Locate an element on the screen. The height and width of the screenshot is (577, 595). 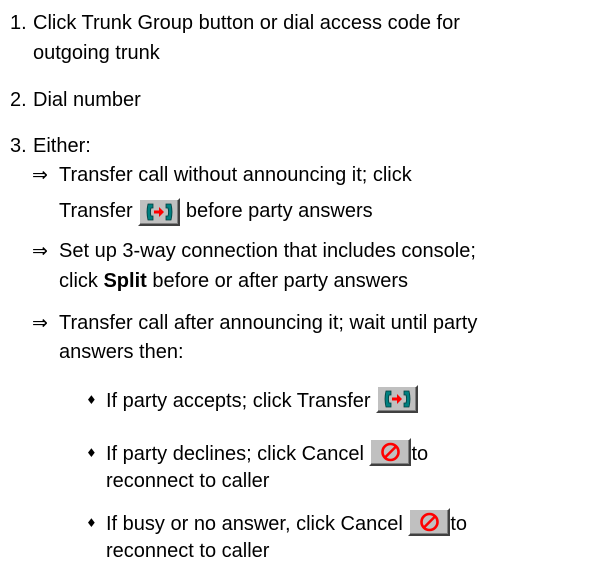
step-1-number: 1. is located at coordinates (18, 23).